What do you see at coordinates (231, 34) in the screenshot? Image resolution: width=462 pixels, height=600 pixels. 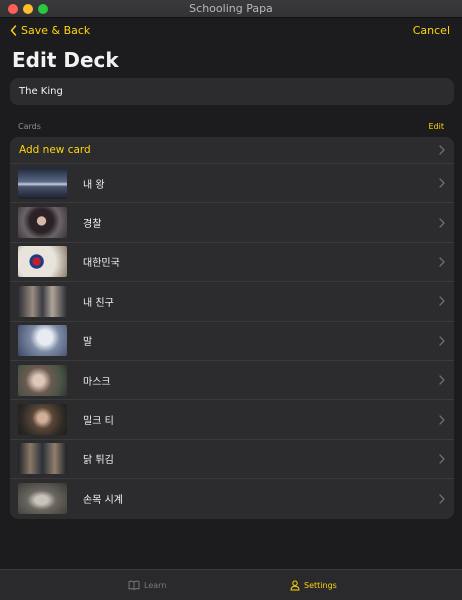 I see `navigation-bar: Save & Back Cancel` at bounding box center [231, 34].